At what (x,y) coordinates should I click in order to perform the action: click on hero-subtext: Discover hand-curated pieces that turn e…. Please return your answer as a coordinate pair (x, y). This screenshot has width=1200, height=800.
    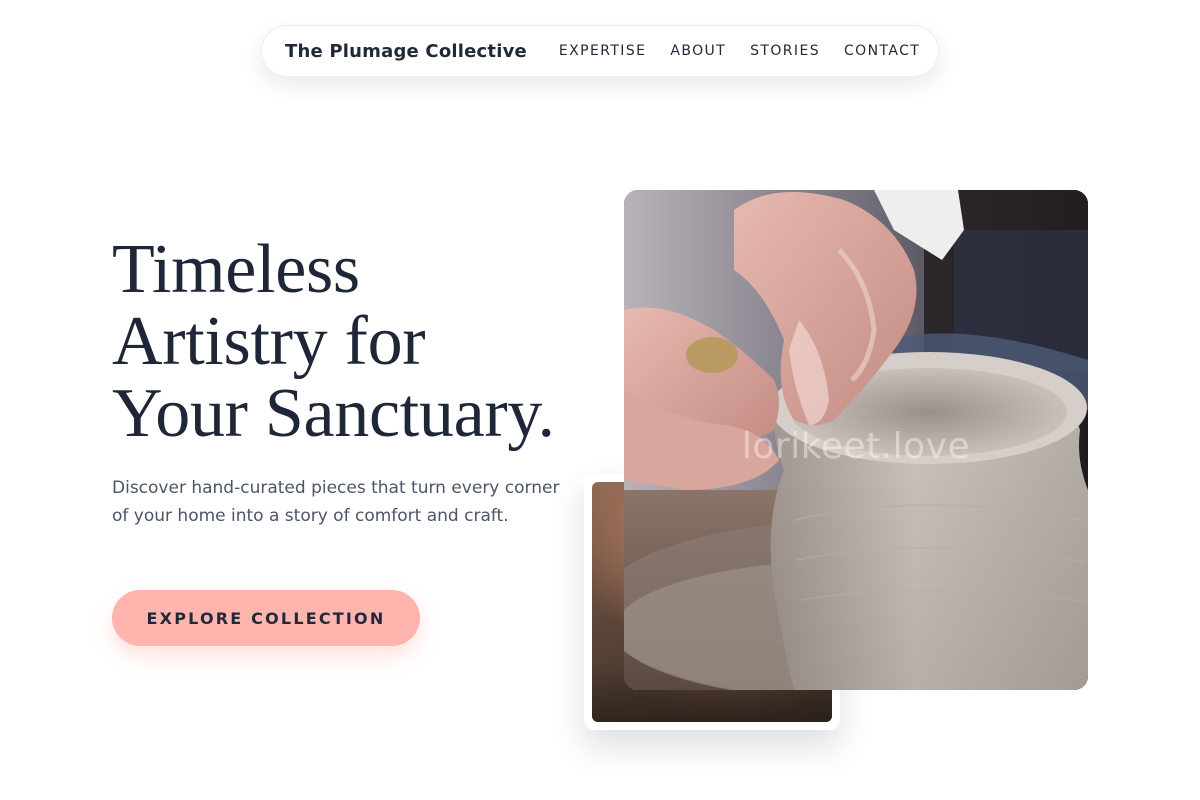
    Looking at the image, I should click on (336, 502).